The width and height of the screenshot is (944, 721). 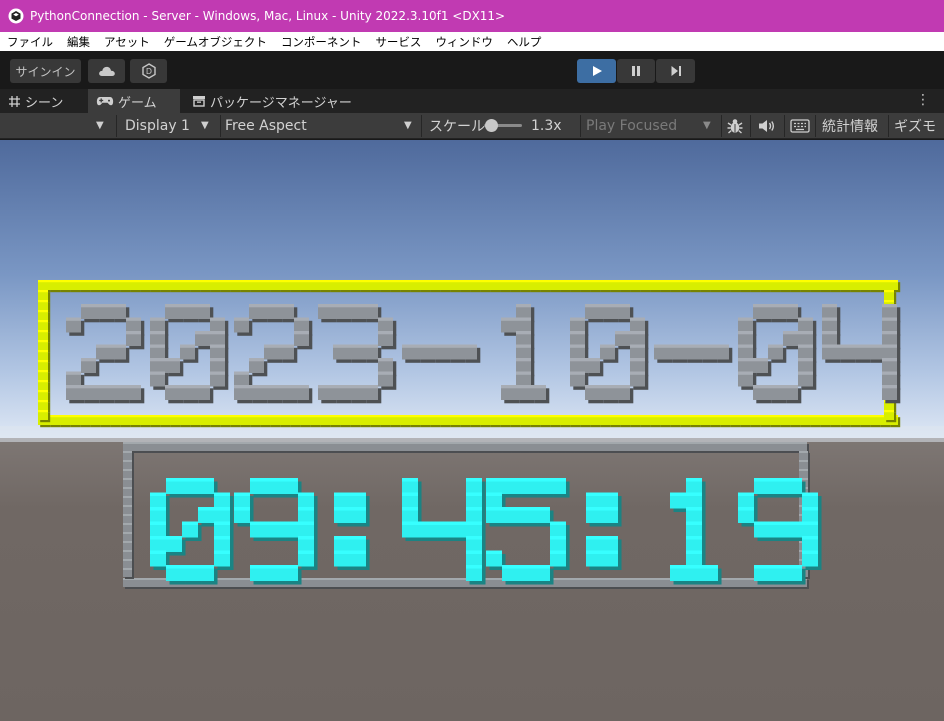 What do you see at coordinates (653, 125) in the screenshot?
I see `play-mode-dropdown: Play Focused ▼` at bounding box center [653, 125].